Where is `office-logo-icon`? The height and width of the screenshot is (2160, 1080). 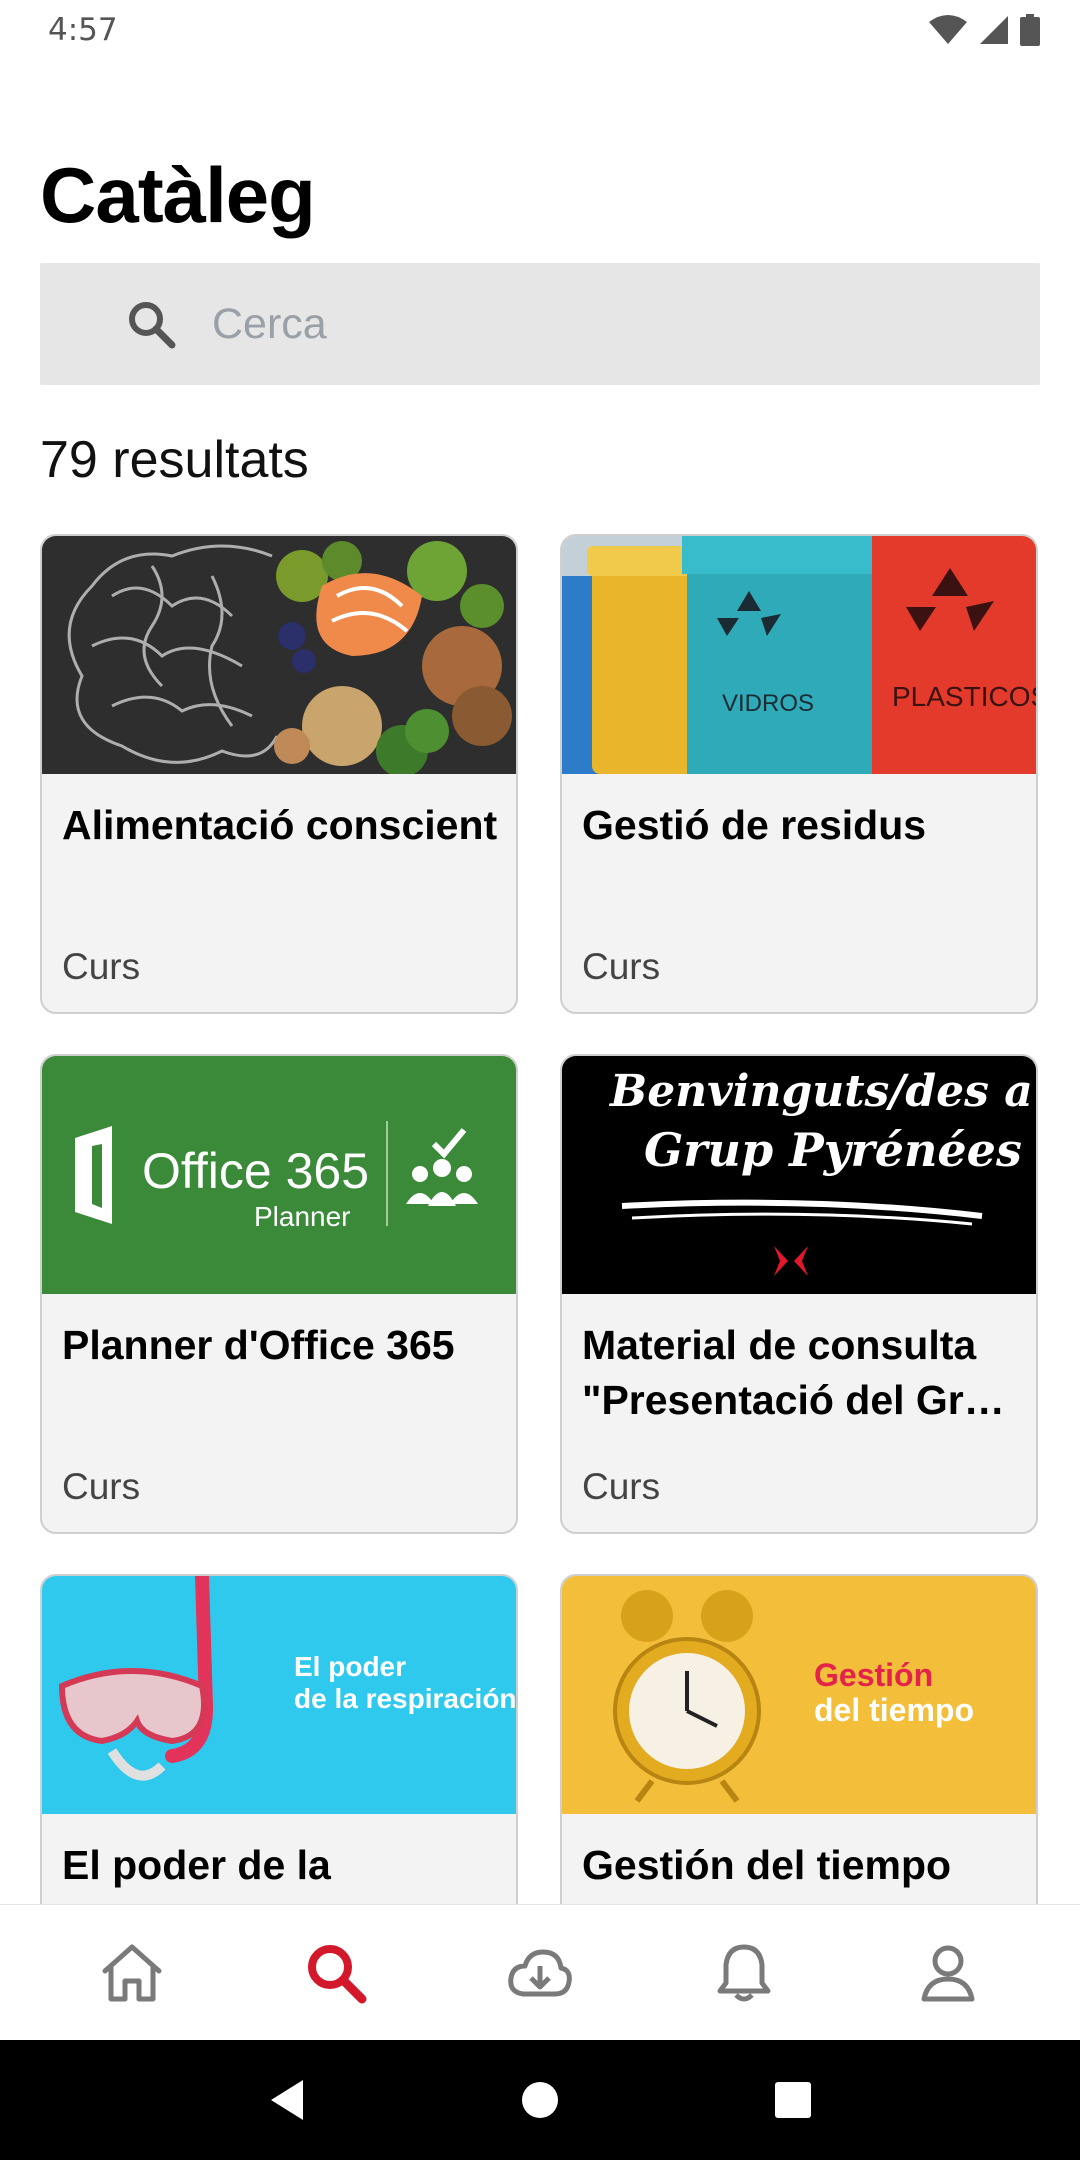
office-logo-icon is located at coordinates (93, 1175).